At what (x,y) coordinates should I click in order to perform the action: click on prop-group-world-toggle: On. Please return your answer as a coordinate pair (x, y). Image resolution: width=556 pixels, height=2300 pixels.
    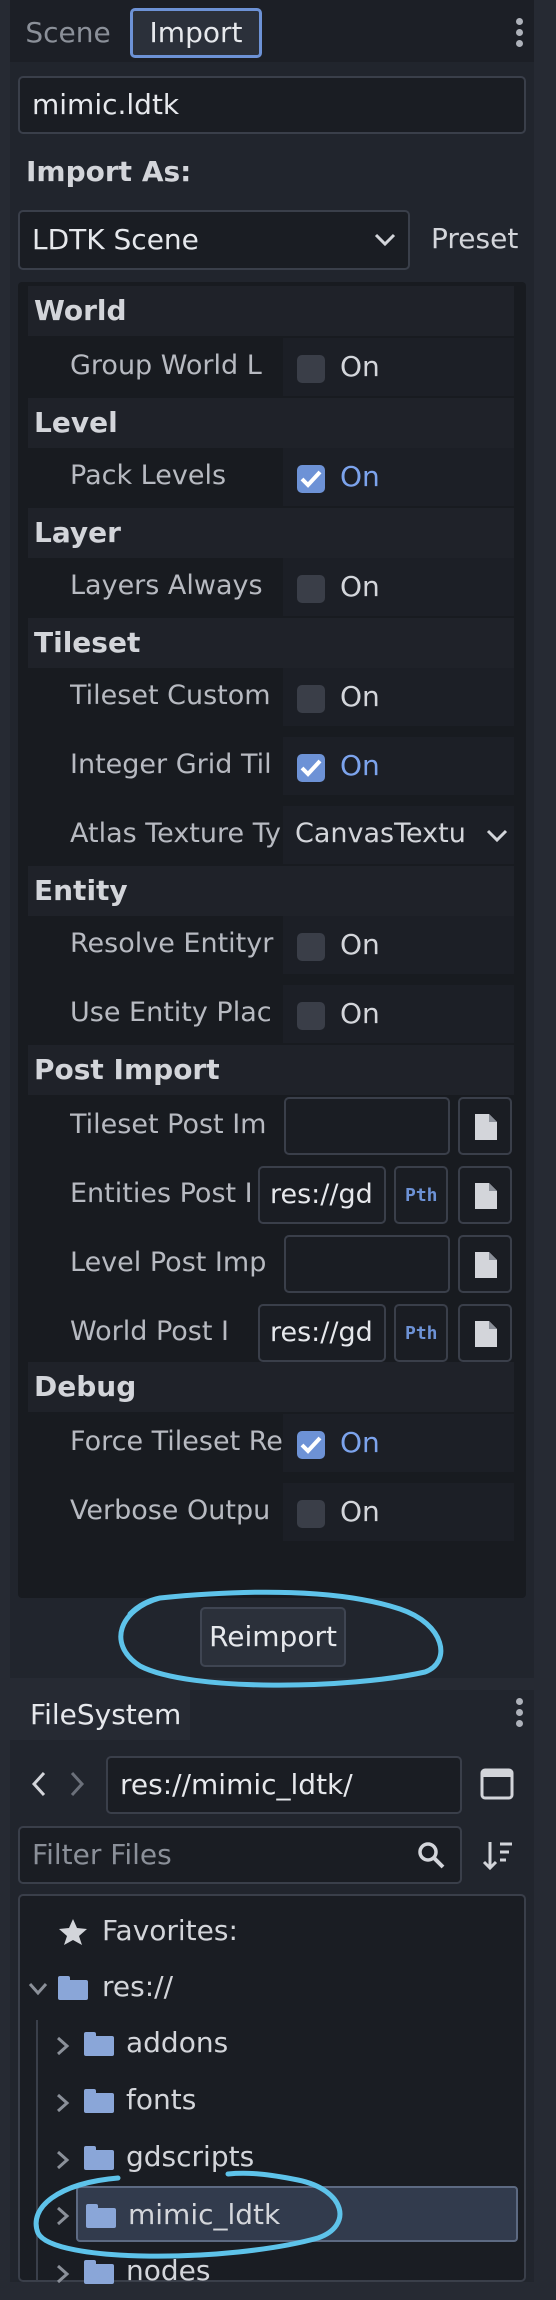
    Looking at the image, I should click on (398, 367).